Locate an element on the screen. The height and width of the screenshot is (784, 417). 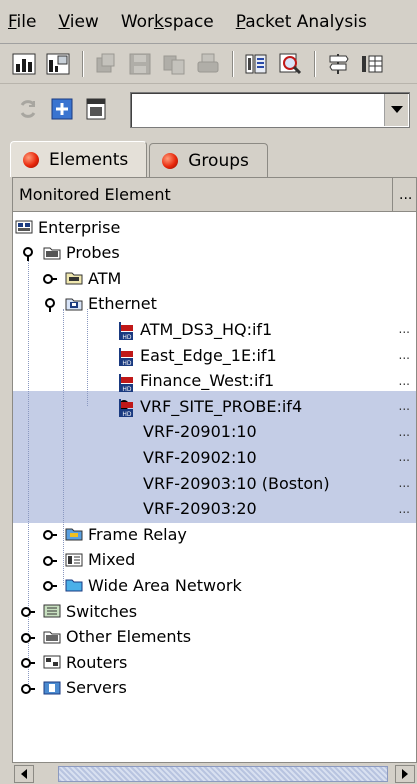
tree-row: Enterprise is located at coordinates (214, 227).